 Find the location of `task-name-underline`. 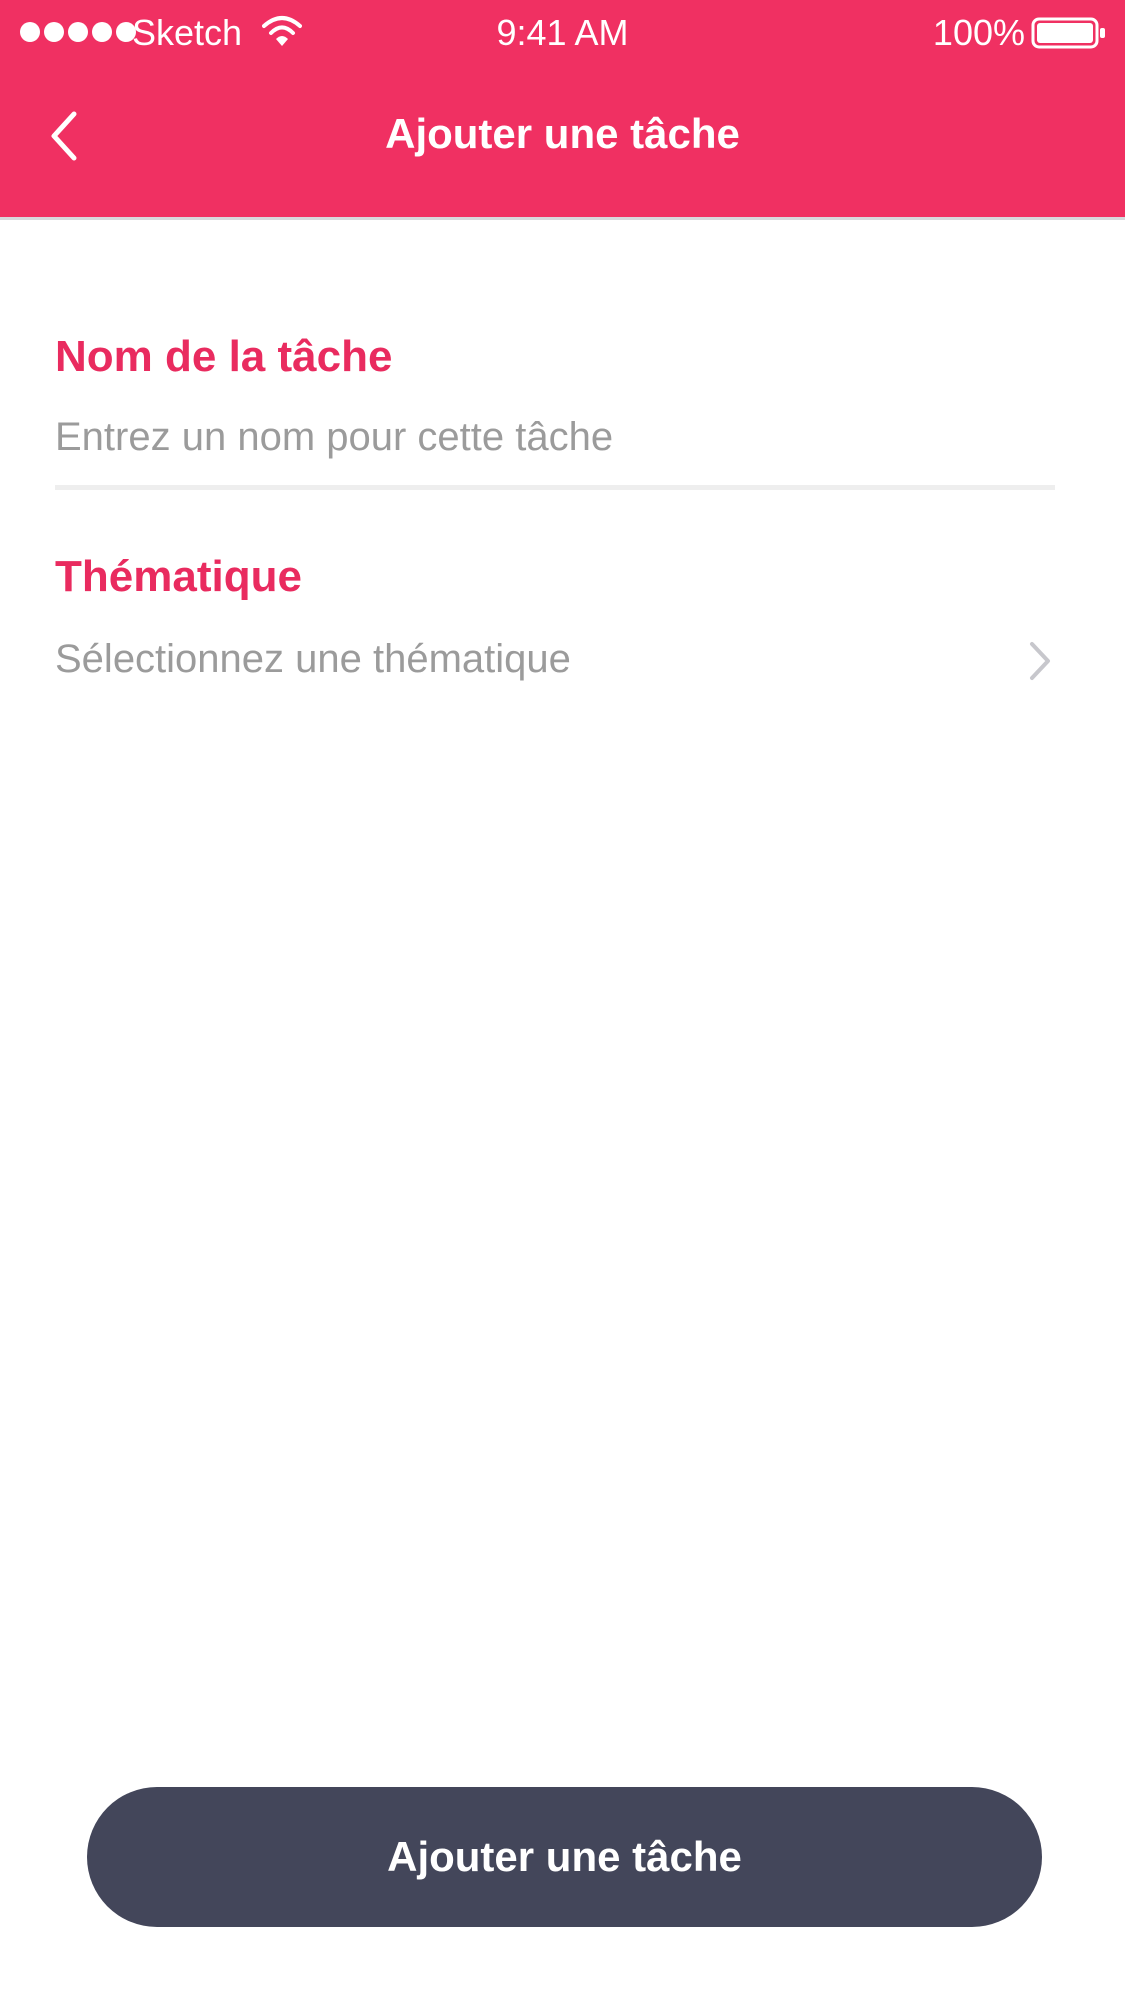

task-name-underline is located at coordinates (555, 487).